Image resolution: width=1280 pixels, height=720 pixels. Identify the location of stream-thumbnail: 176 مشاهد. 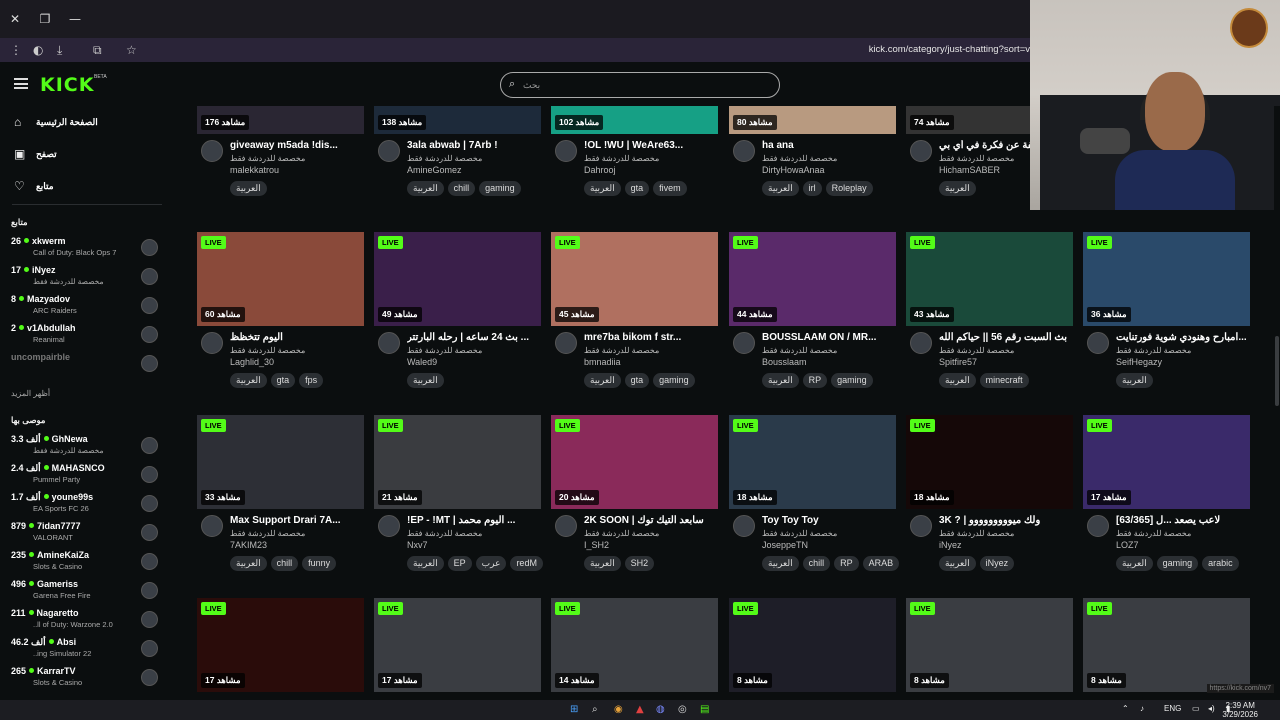
(280, 120).